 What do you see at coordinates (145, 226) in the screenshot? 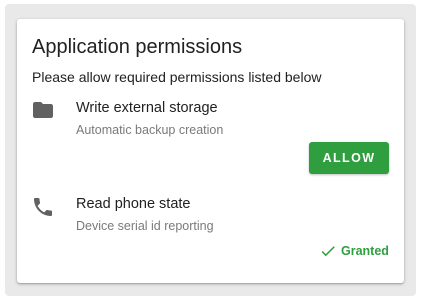
I see `permission-description: Device serial id reporting` at bounding box center [145, 226].